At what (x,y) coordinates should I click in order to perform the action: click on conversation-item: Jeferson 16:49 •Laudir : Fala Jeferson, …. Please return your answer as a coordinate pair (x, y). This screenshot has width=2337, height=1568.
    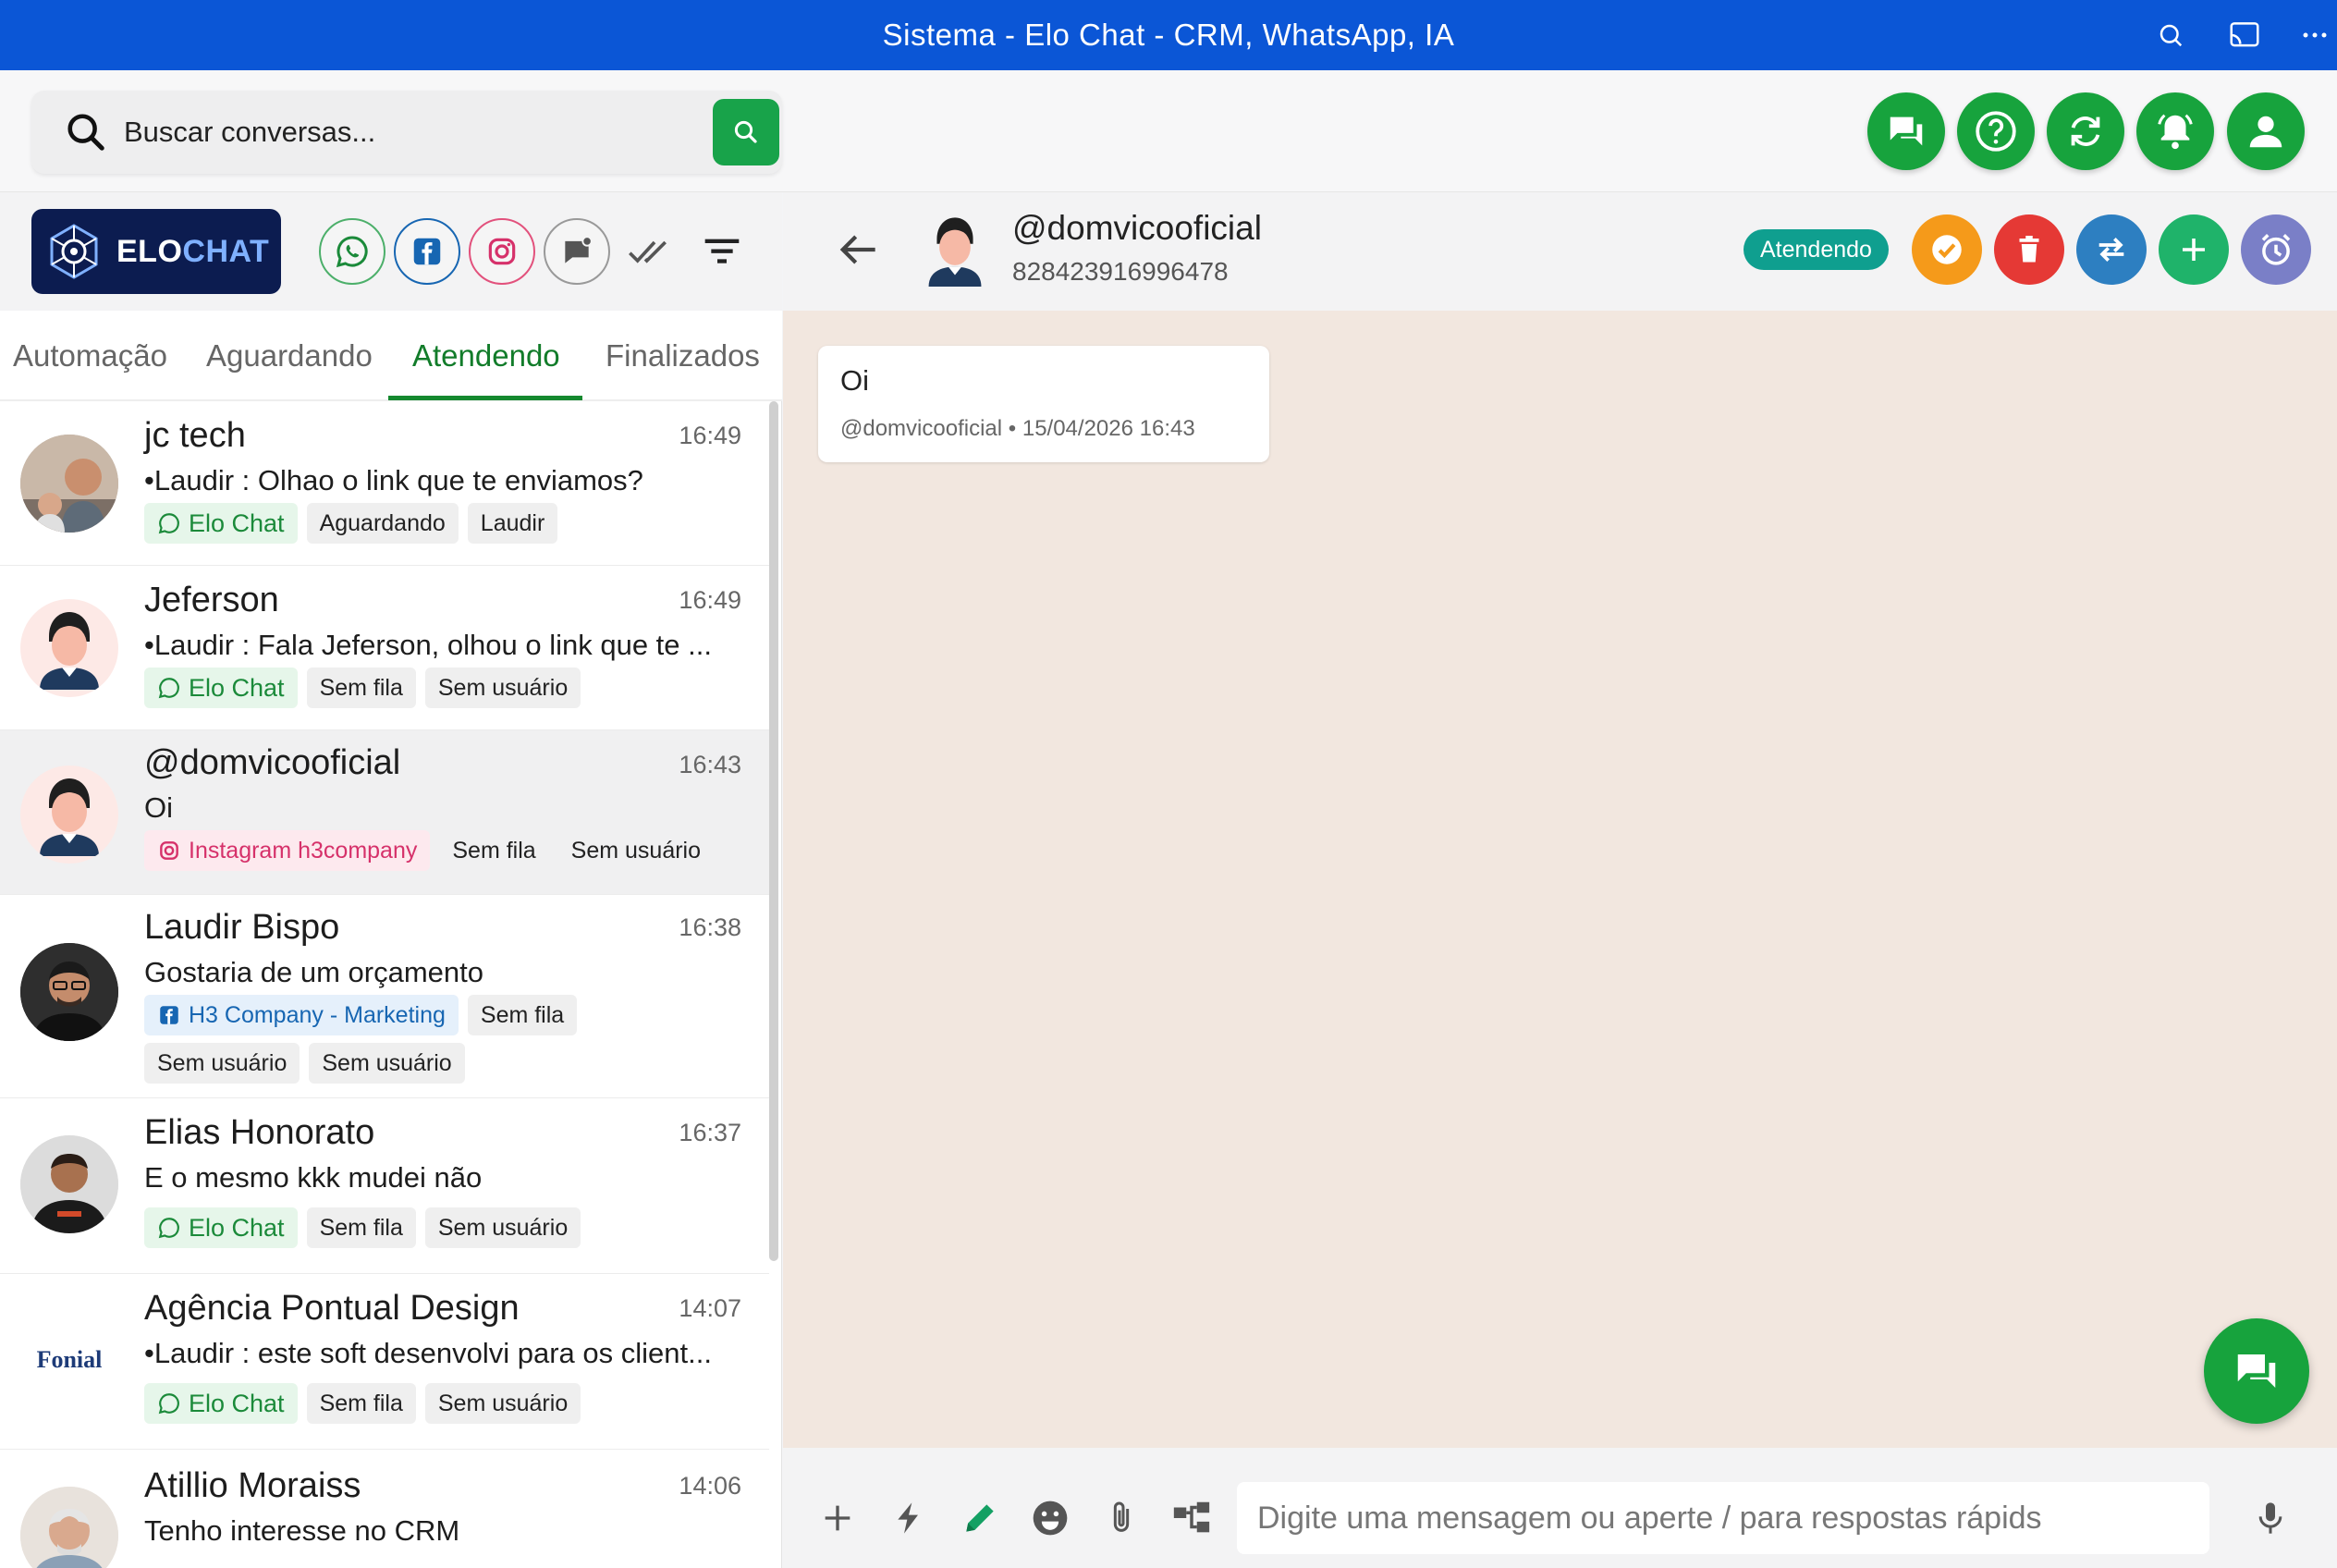
    Looking at the image, I should click on (384, 648).